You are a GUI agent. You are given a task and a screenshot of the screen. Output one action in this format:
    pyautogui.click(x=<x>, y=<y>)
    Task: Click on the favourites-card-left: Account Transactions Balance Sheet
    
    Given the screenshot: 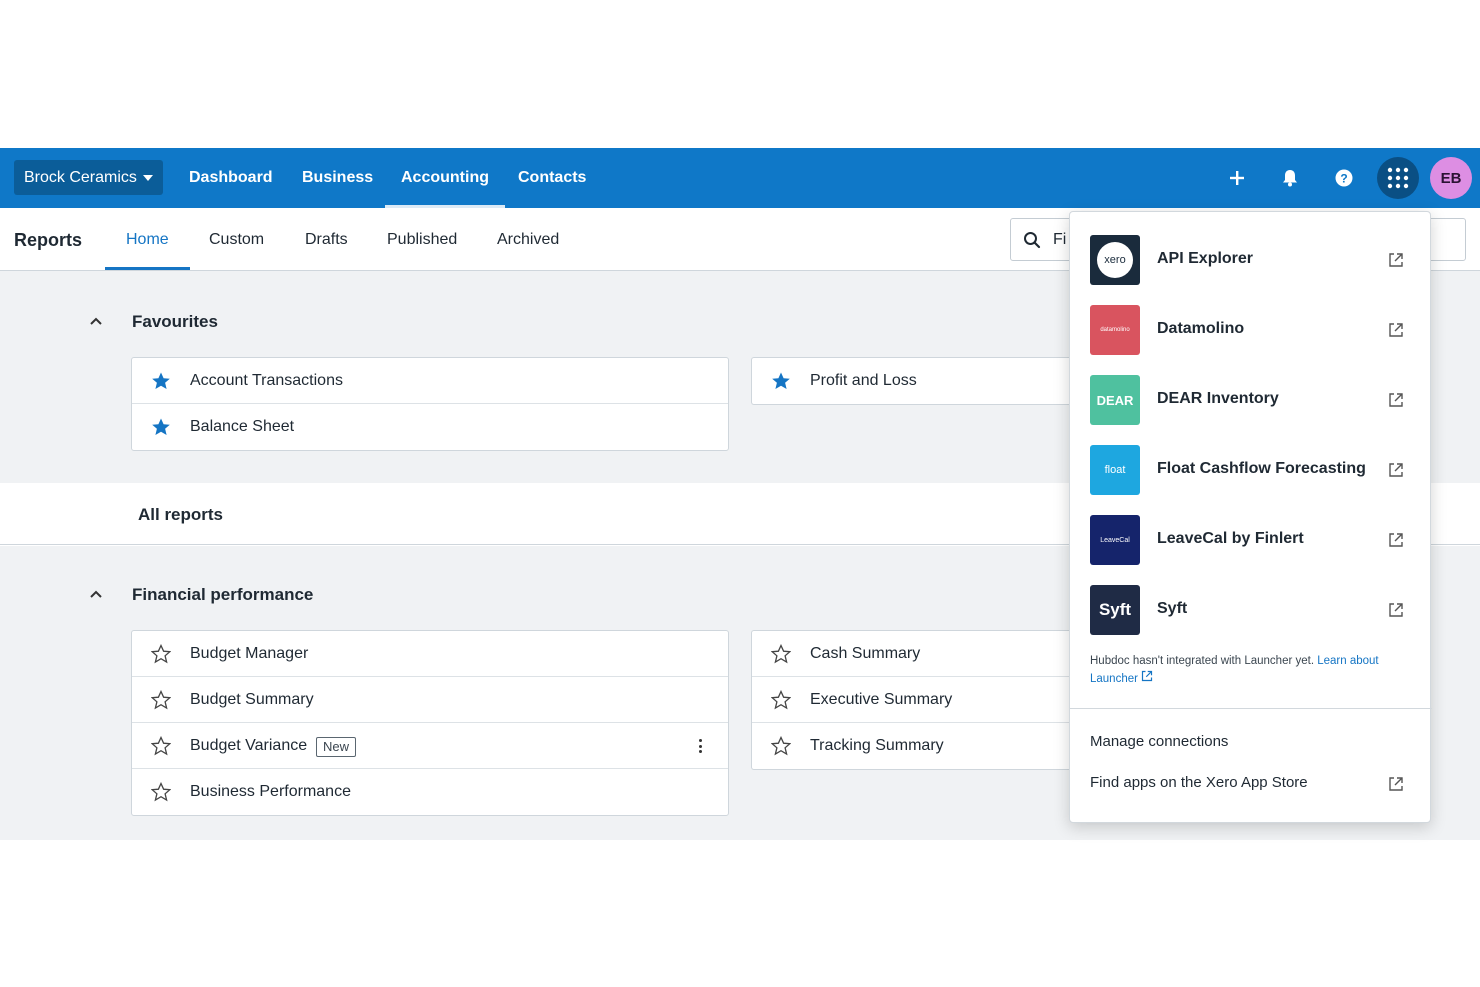 What is the action you would take?
    pyautogui.click(x=430, y=404)
    